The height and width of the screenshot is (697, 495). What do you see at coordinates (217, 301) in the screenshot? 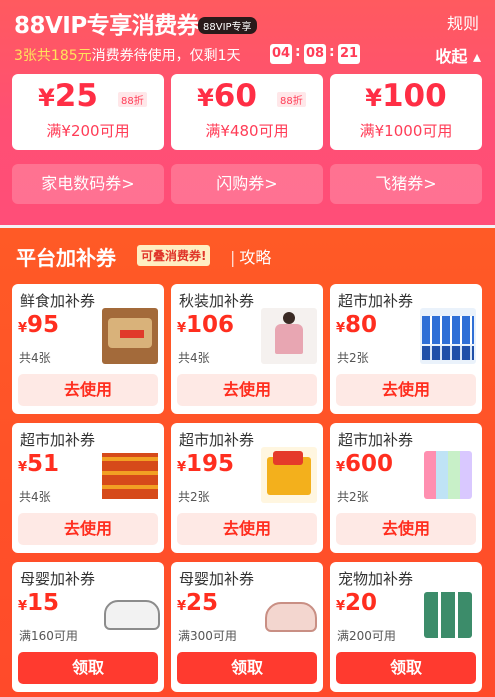
I see `card-name: 秋装加补券` at bounding box center [217, 301].